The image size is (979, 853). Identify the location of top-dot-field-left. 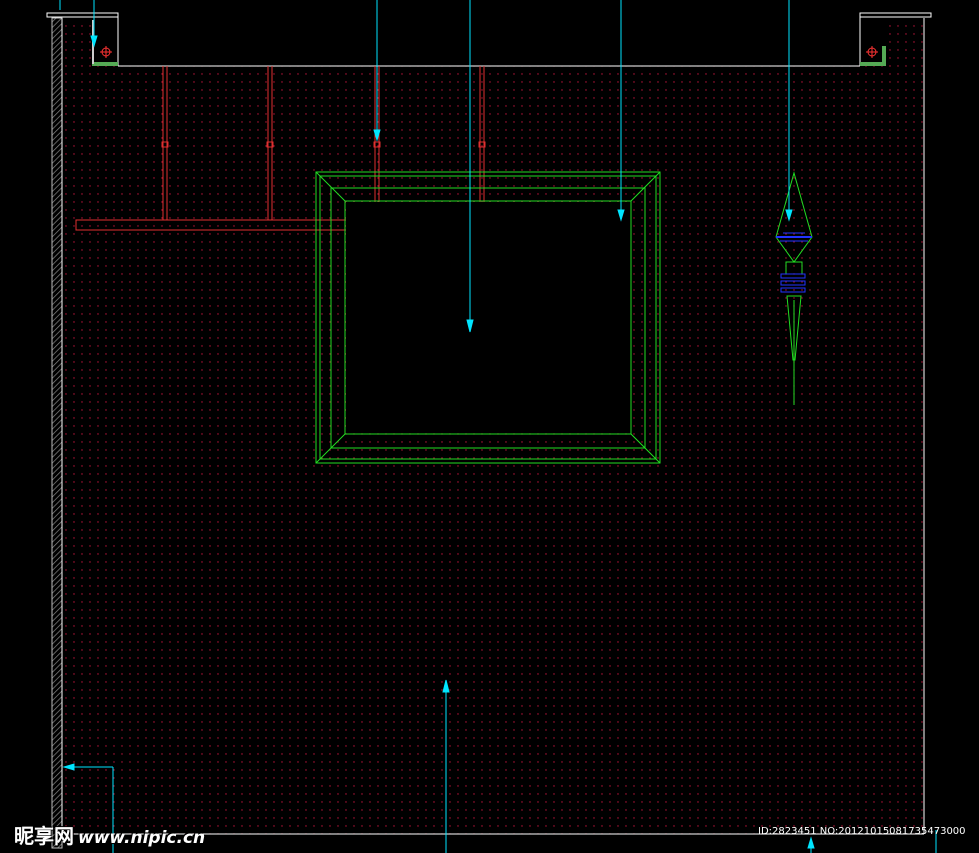
(77, 43).